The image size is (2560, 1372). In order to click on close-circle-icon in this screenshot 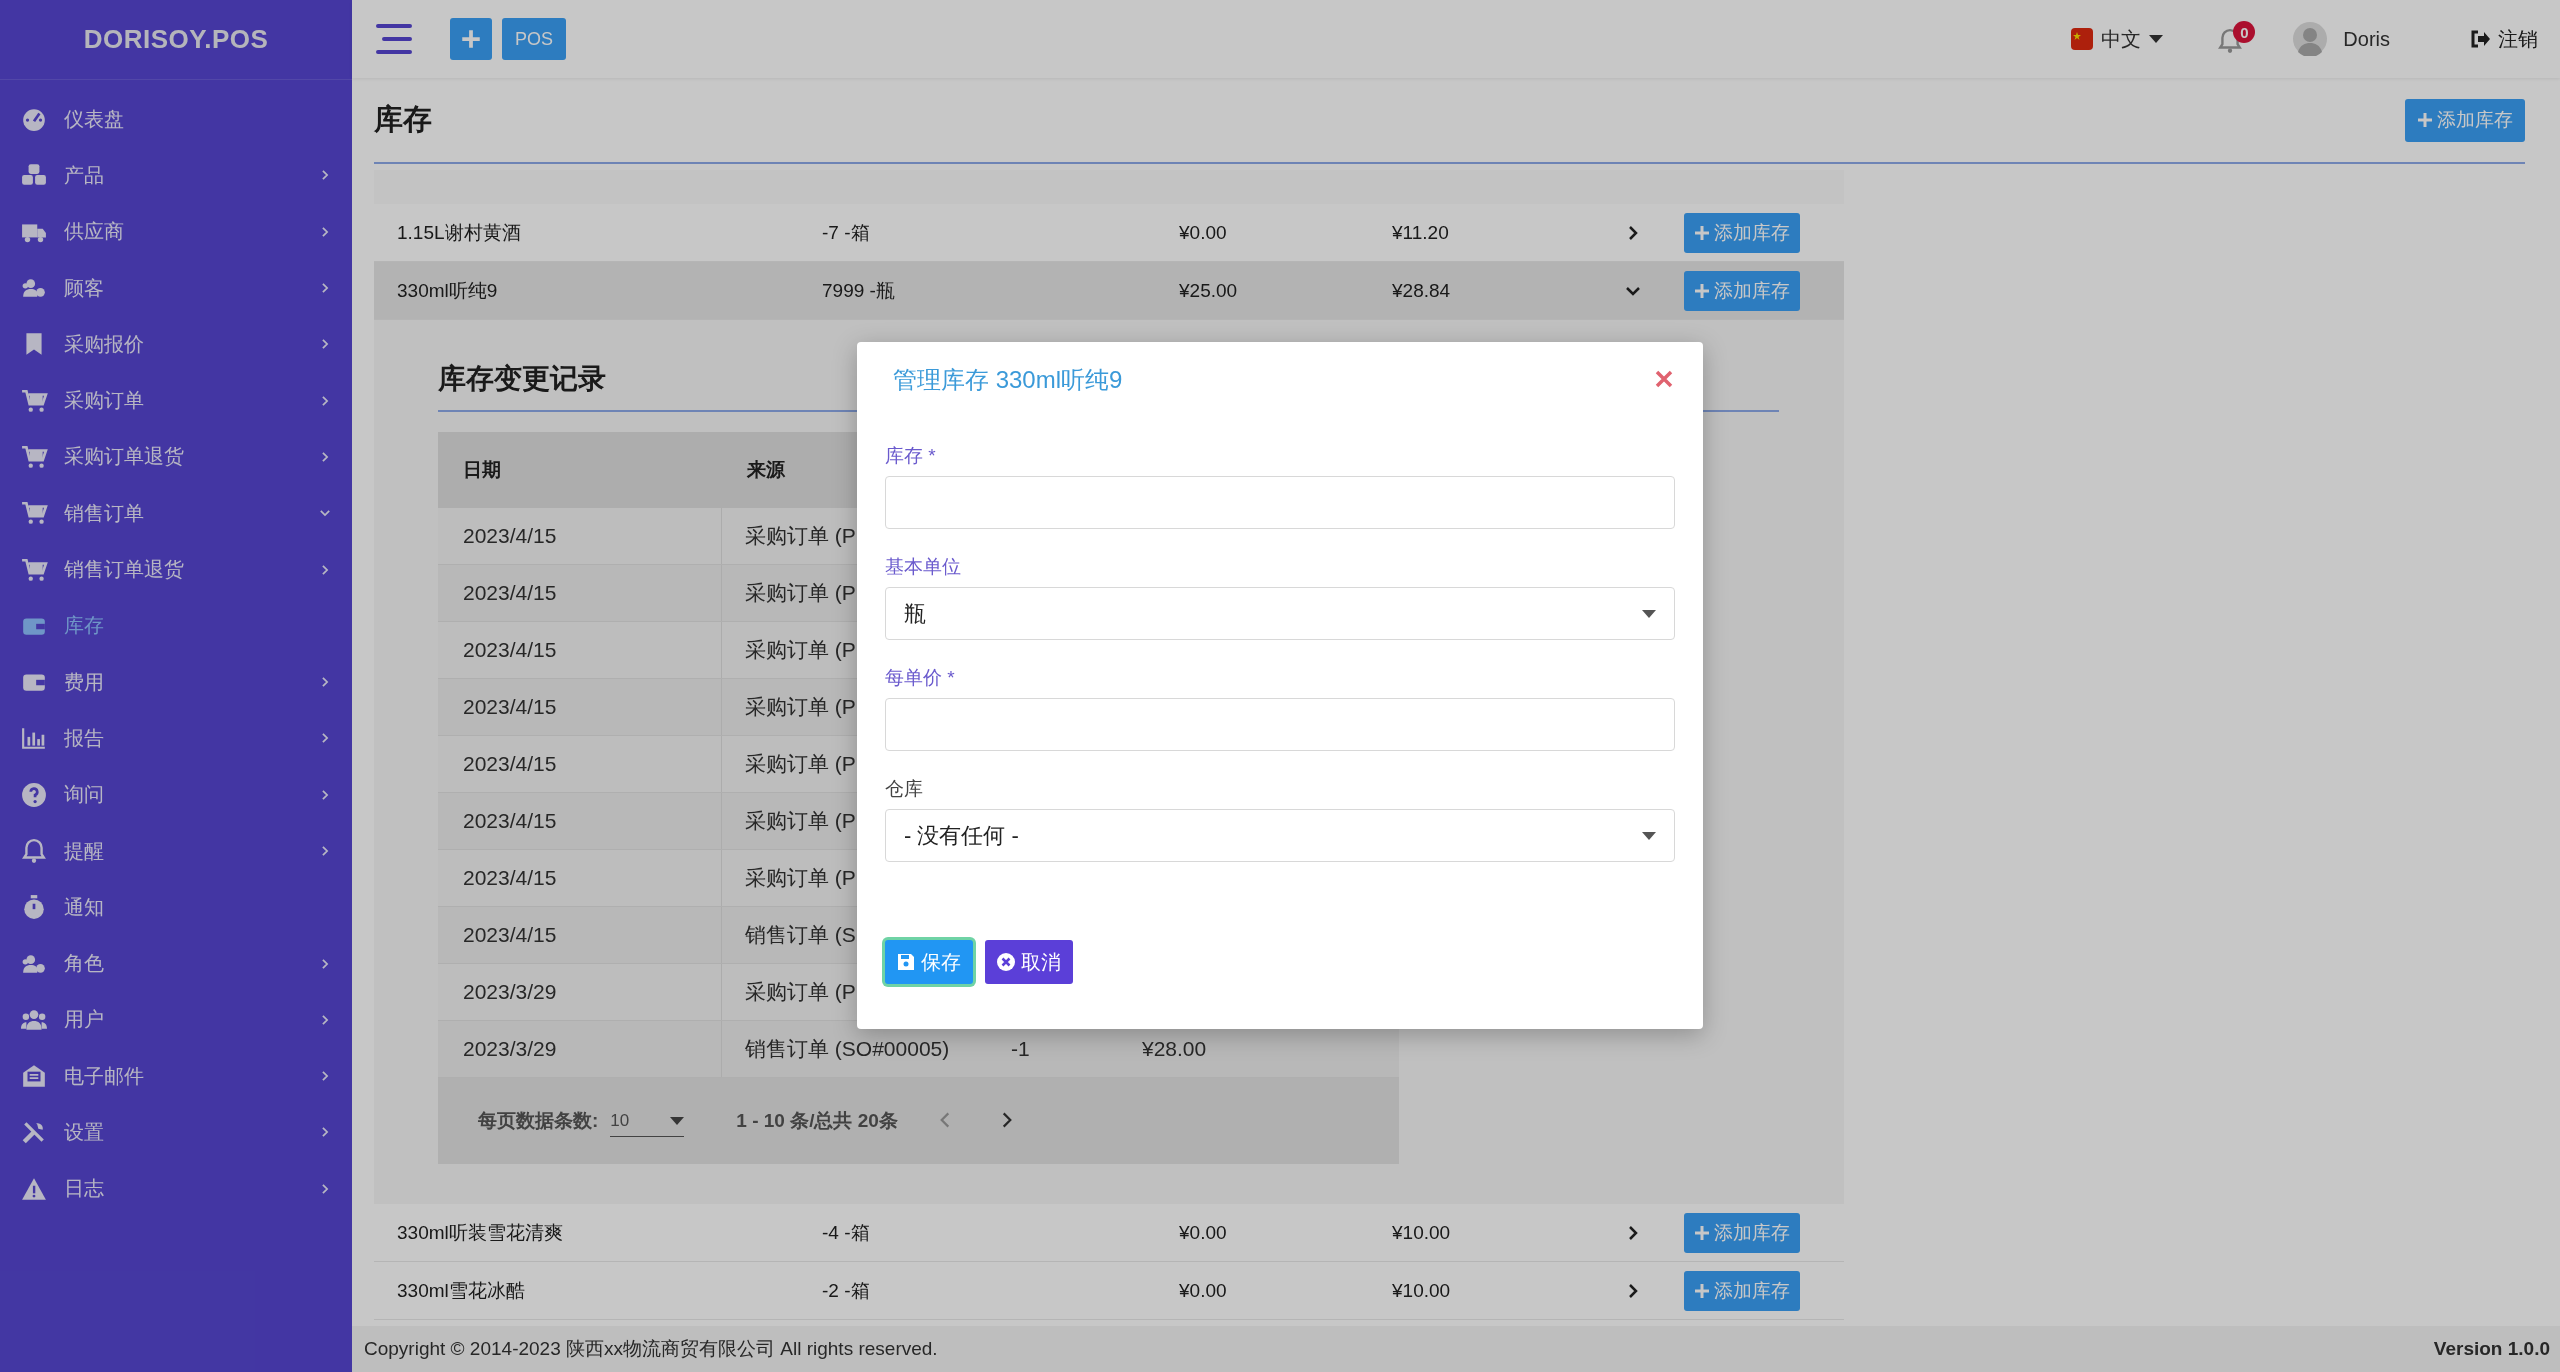, I will do `click(1006, 962)`.